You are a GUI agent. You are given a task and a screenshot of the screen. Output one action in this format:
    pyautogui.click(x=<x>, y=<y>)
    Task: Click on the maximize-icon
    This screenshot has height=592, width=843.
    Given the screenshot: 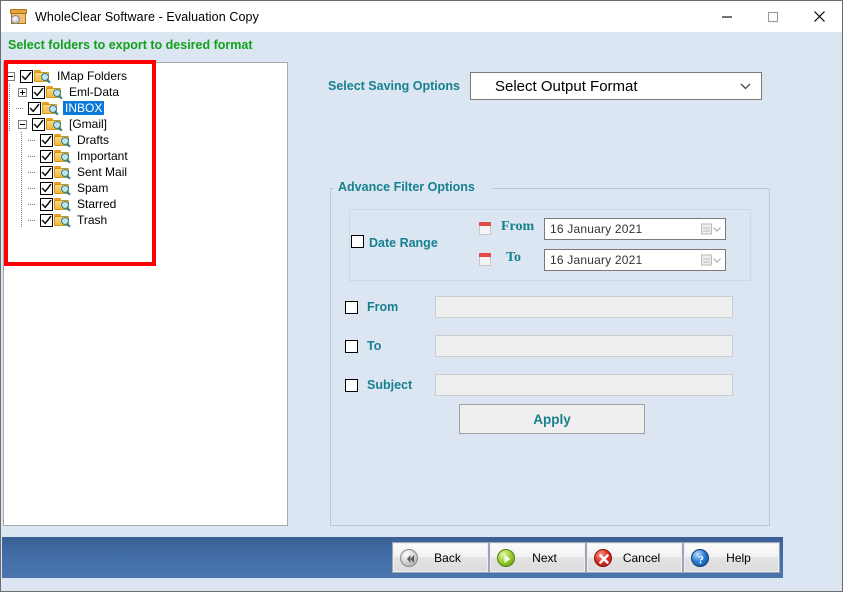 What is the action you would take?
    pyautogui.click(x=773, y=16)
    